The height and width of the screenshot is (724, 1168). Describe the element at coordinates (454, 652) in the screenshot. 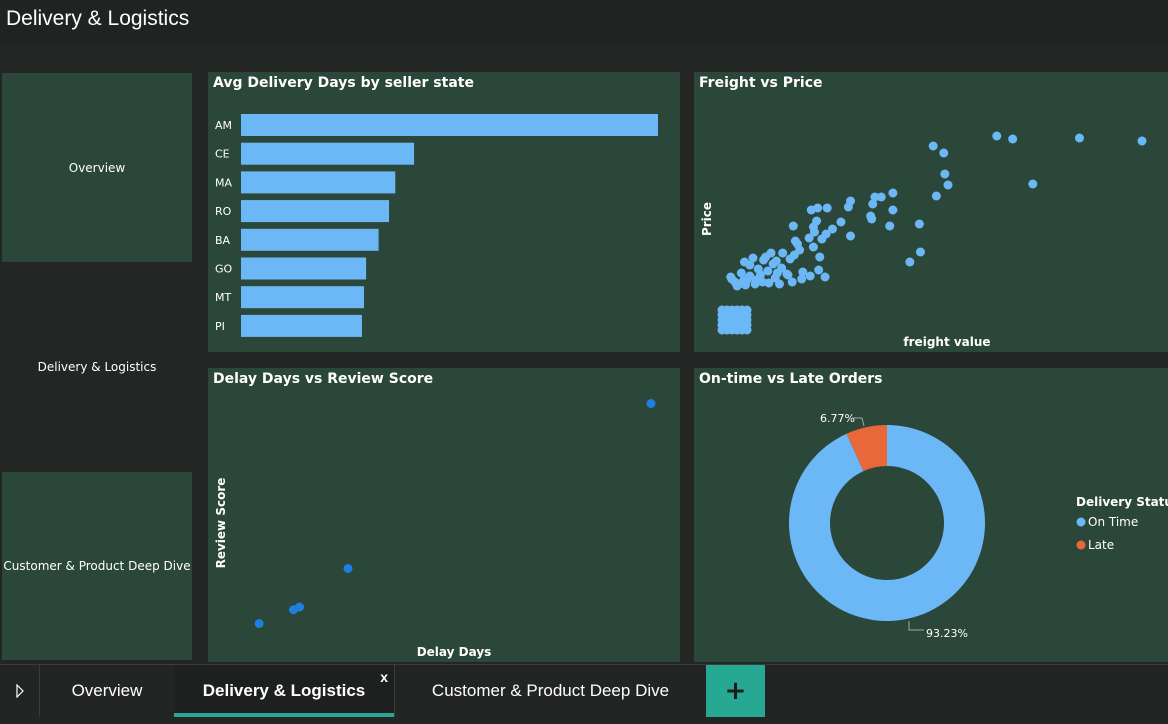

I see `x-axis-label: Delay Days` at that location.